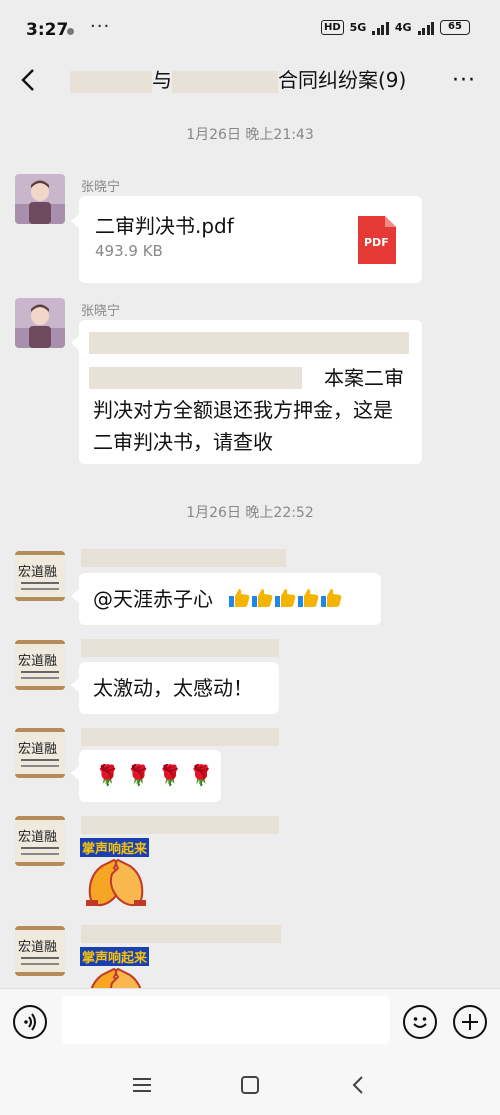 The width and height of the screenshot is (500, 1115). I want to click on voice-input-button, so click(30, 1022).